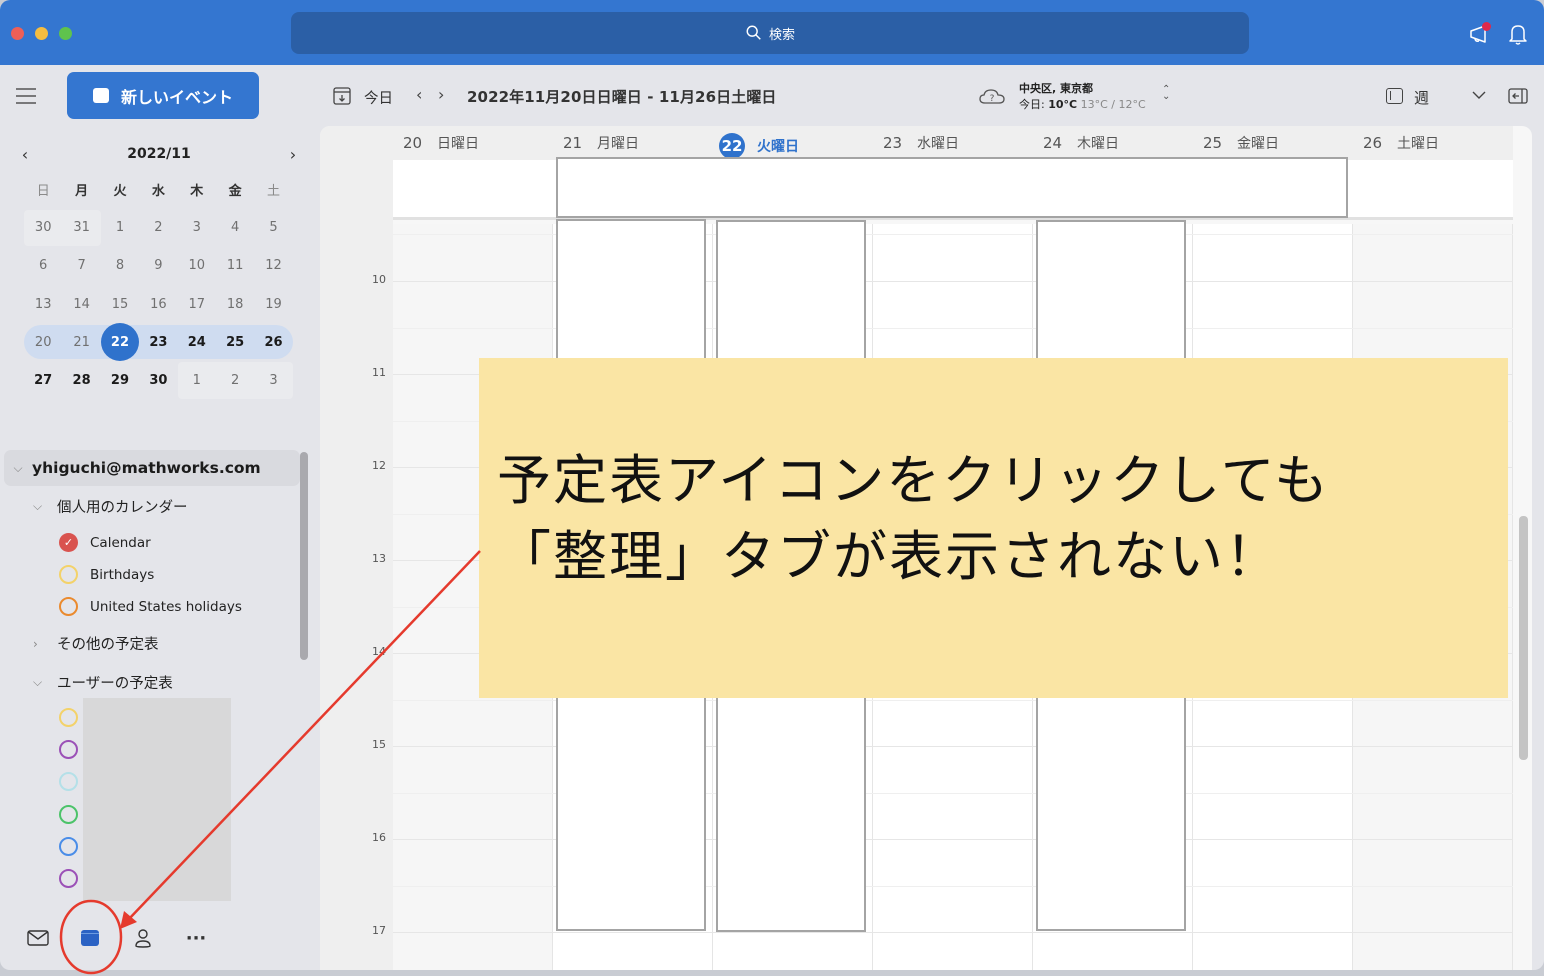 The width and height of the screenshot is (1544, 976). Describe the element at coordinates (152, 468) in the screenshot. I see `account-header: ⌵ yhiguchi@mathworks.com` at that location.